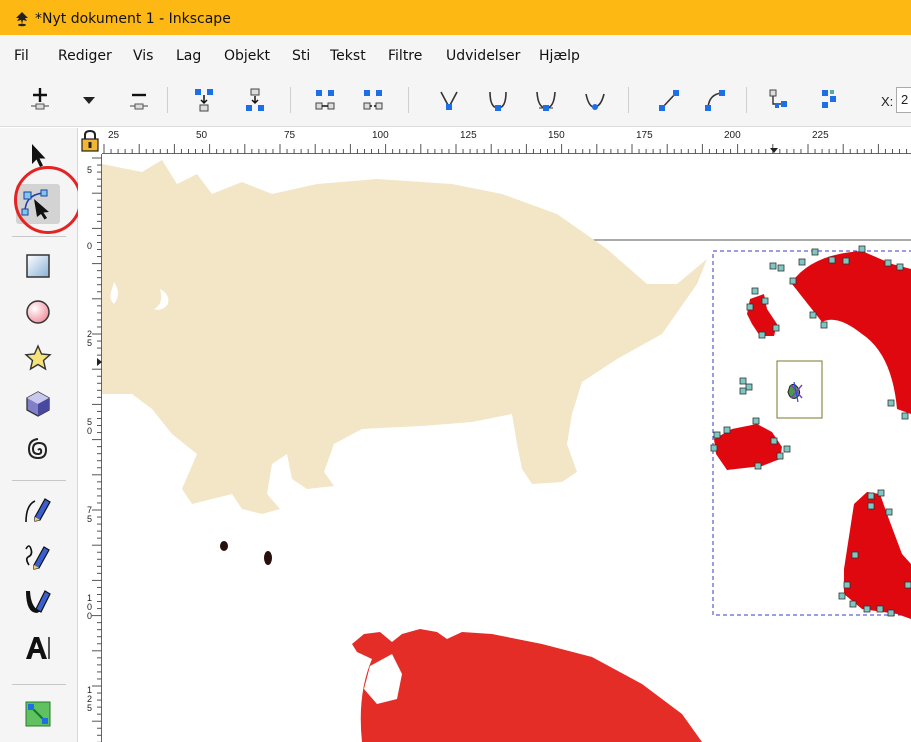 The image size is (911, 742). I want to click on ellipse-tool, so click(38, 312).